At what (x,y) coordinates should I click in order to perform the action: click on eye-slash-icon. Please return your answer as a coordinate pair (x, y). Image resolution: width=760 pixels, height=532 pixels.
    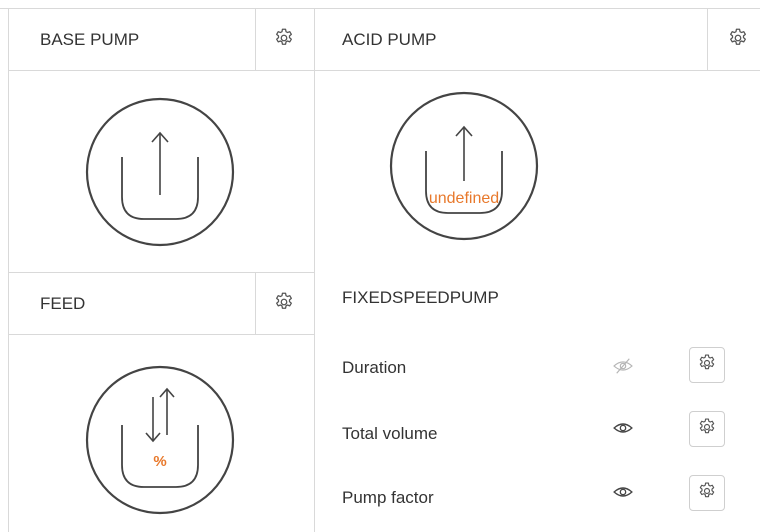
    Looking at the image, I should click on (623, 368).